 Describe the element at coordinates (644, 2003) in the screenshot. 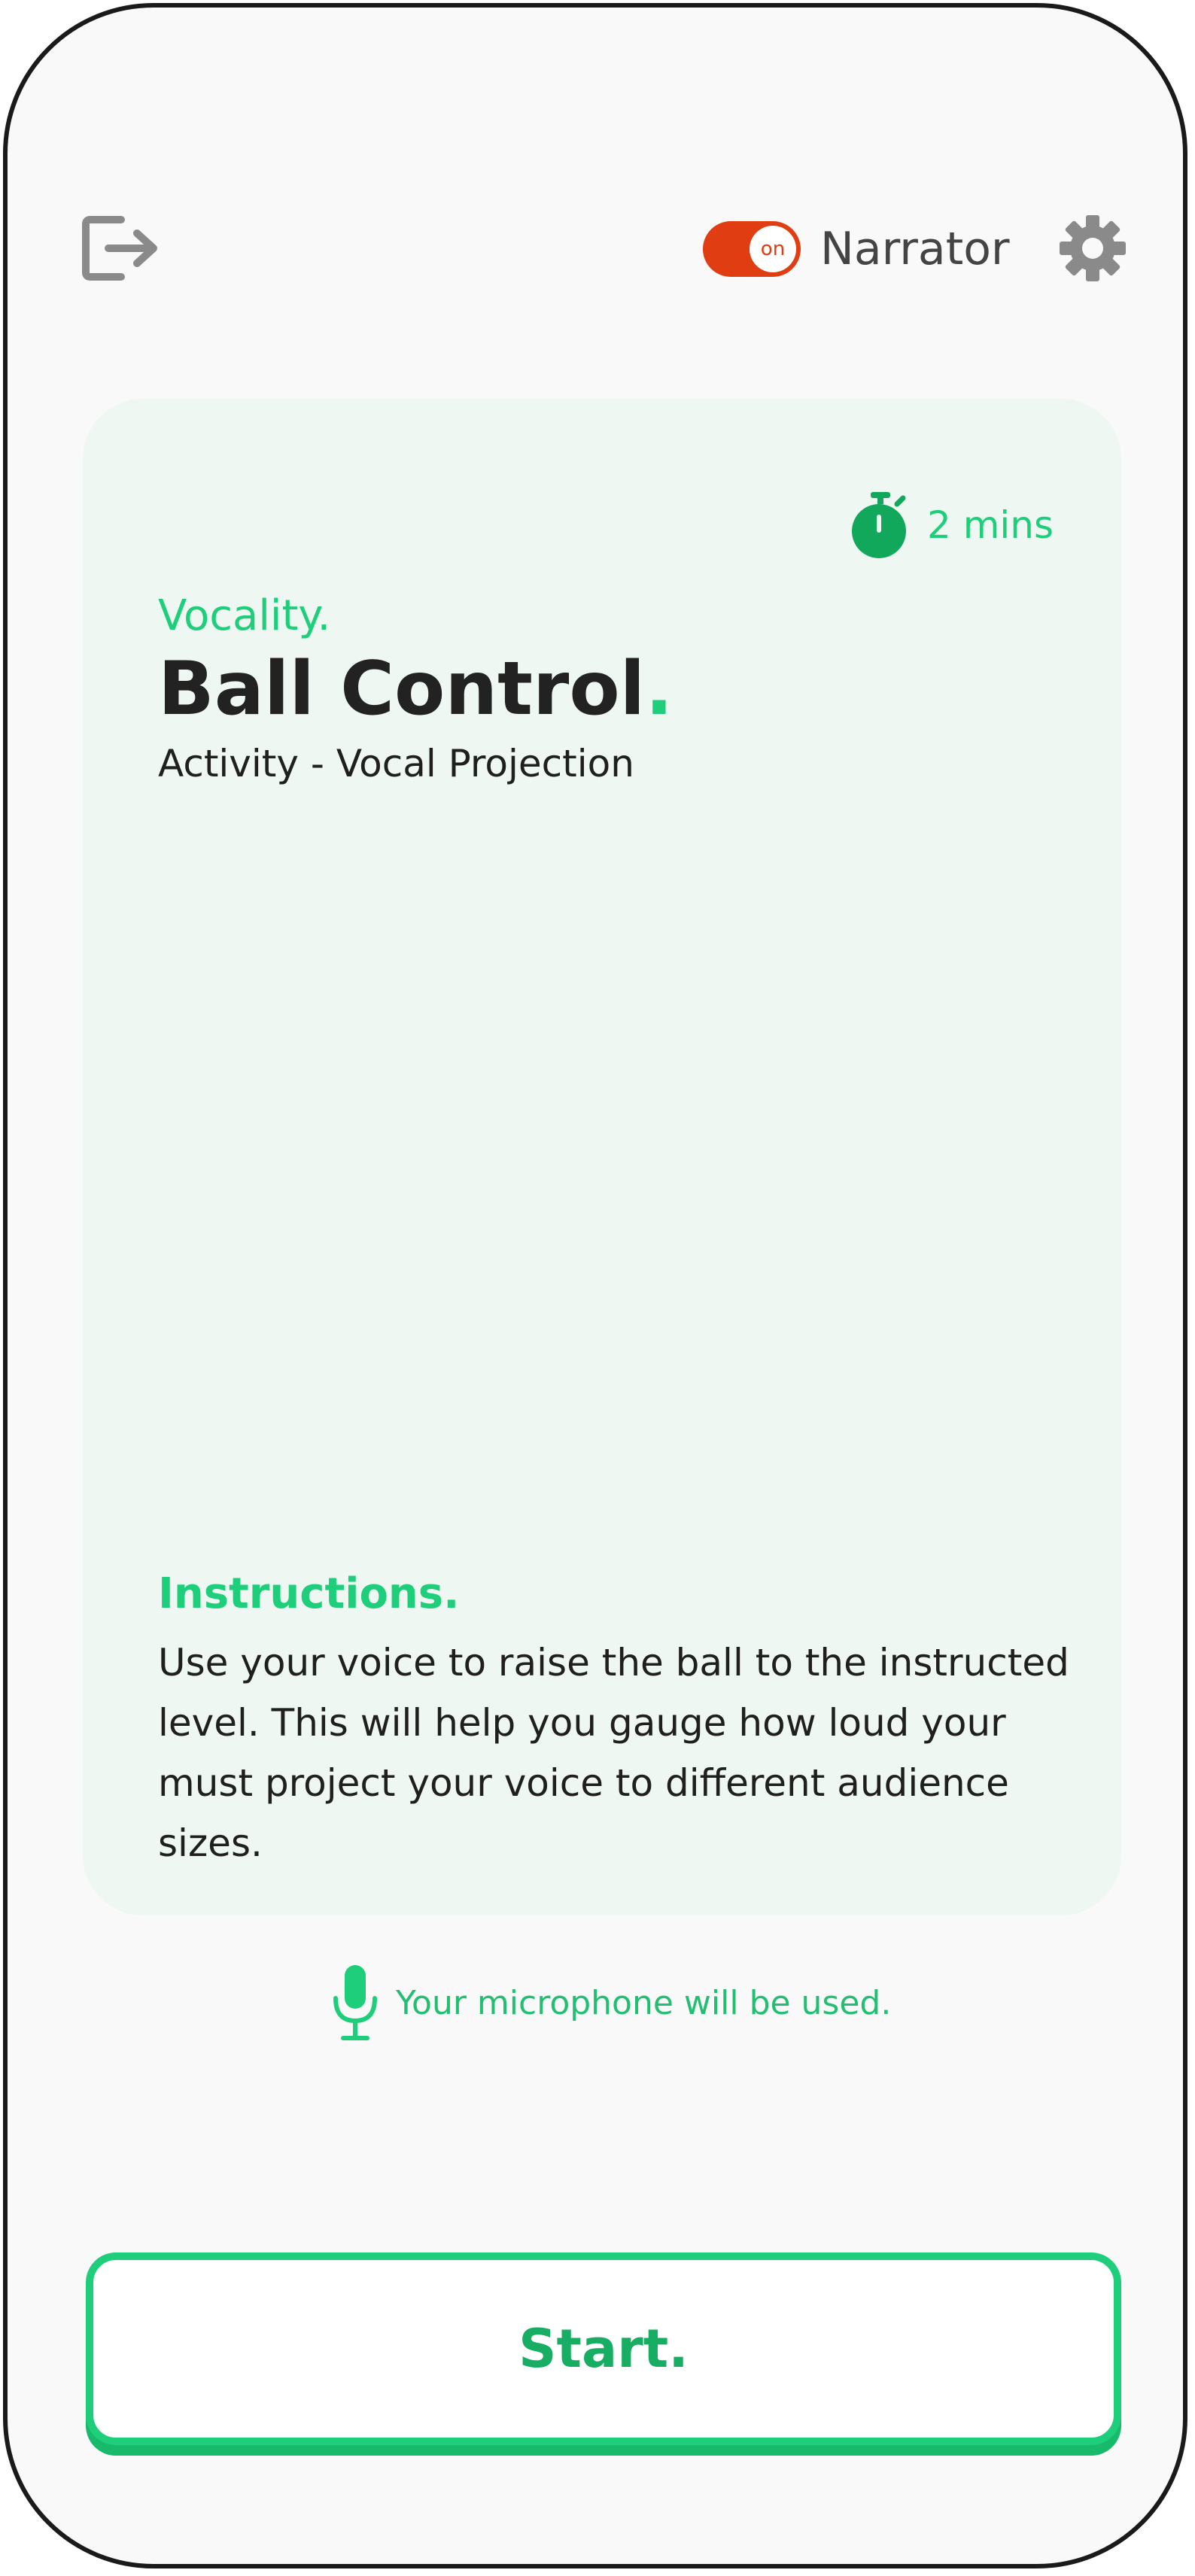

I see `microphone-notice-text: Your microphone will be used.` at that location.